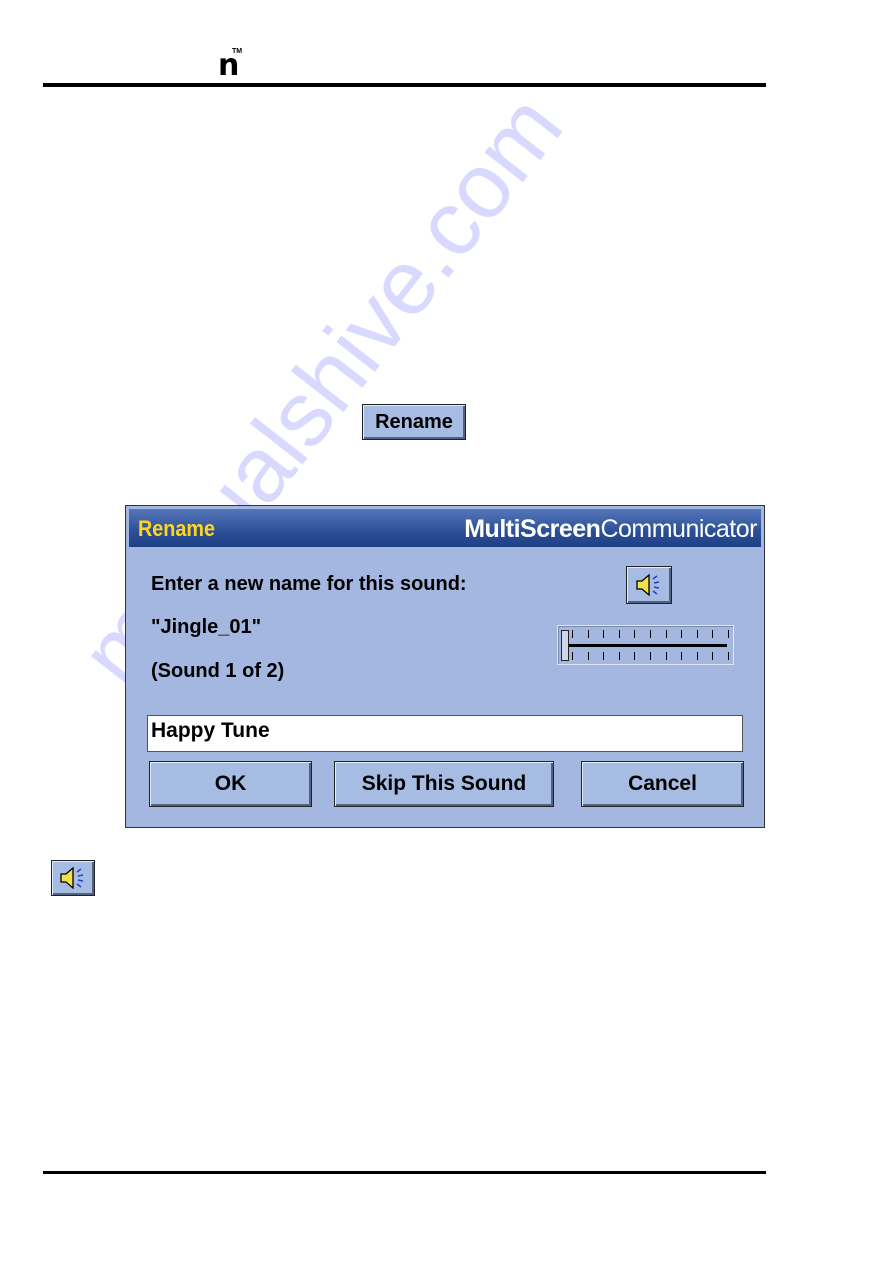 The width and height of the screenshot is (893, 1263). What do you see at coordinates (678, 529) in the screenshot?
I see `brand-regular: Communicator` at bounding box center [678, 529].